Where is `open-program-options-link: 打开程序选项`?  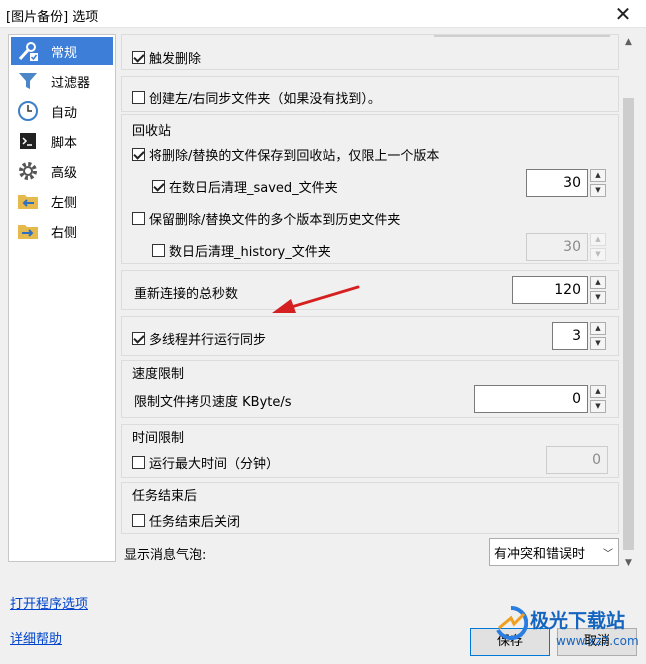
open-program-options-link: 打开程序选项 is located at coordinates (49, 602).